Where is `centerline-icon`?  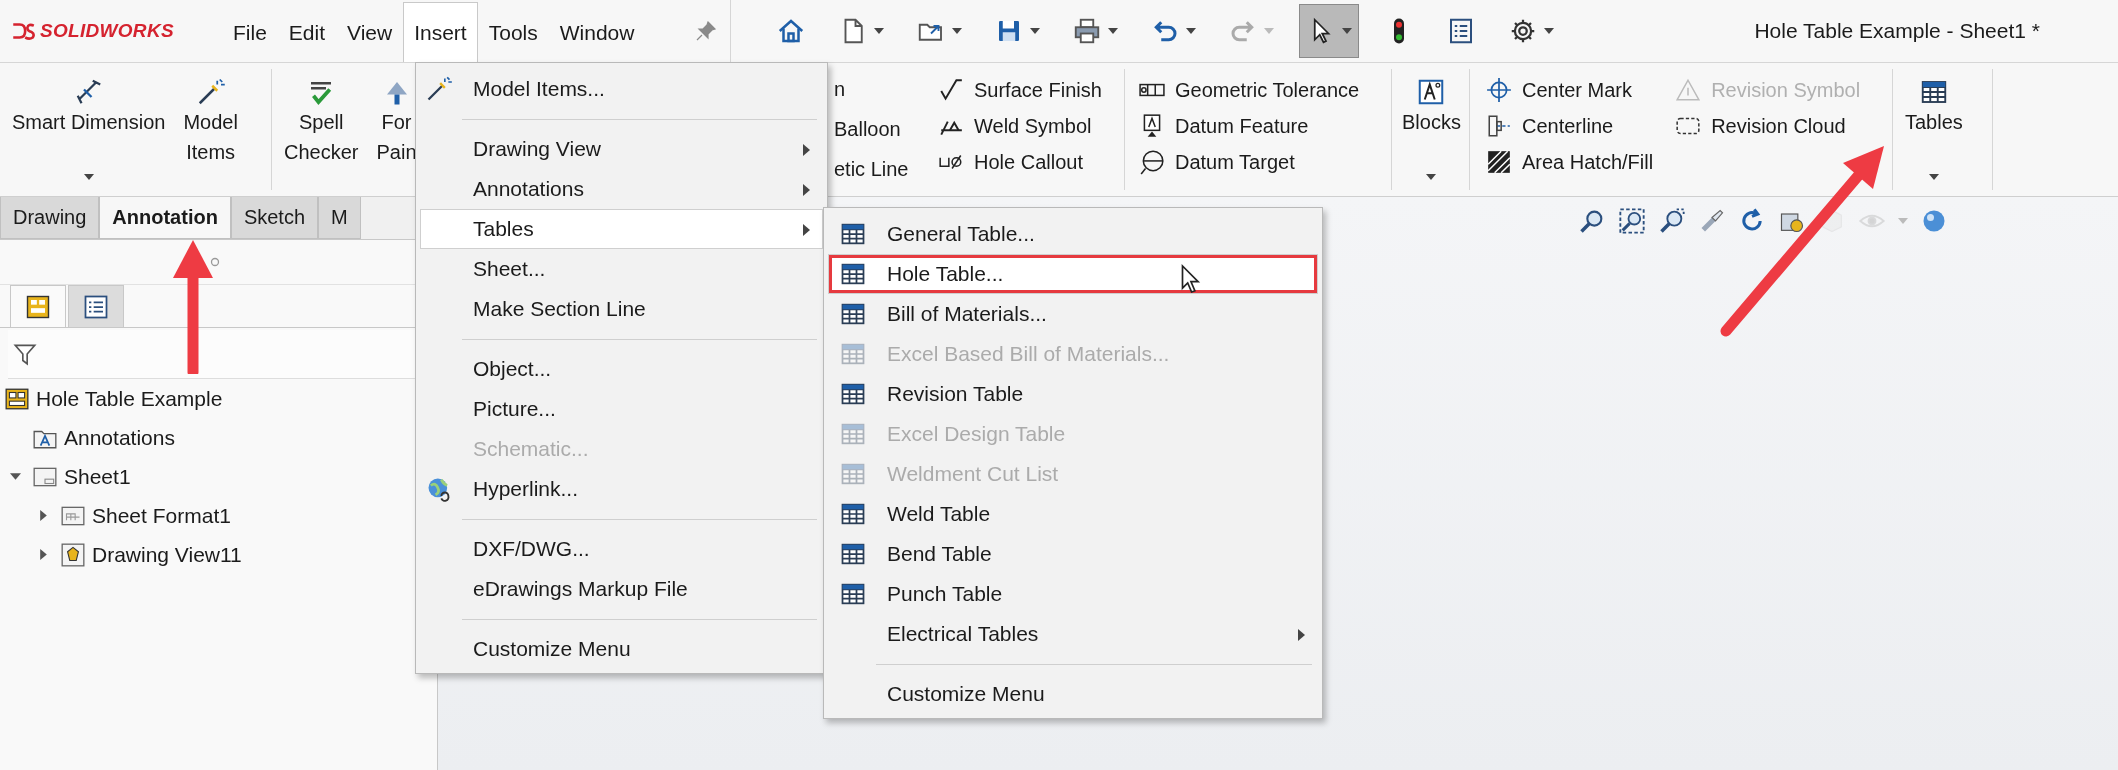 centerline-icon is located at coordinates (1499, 126).